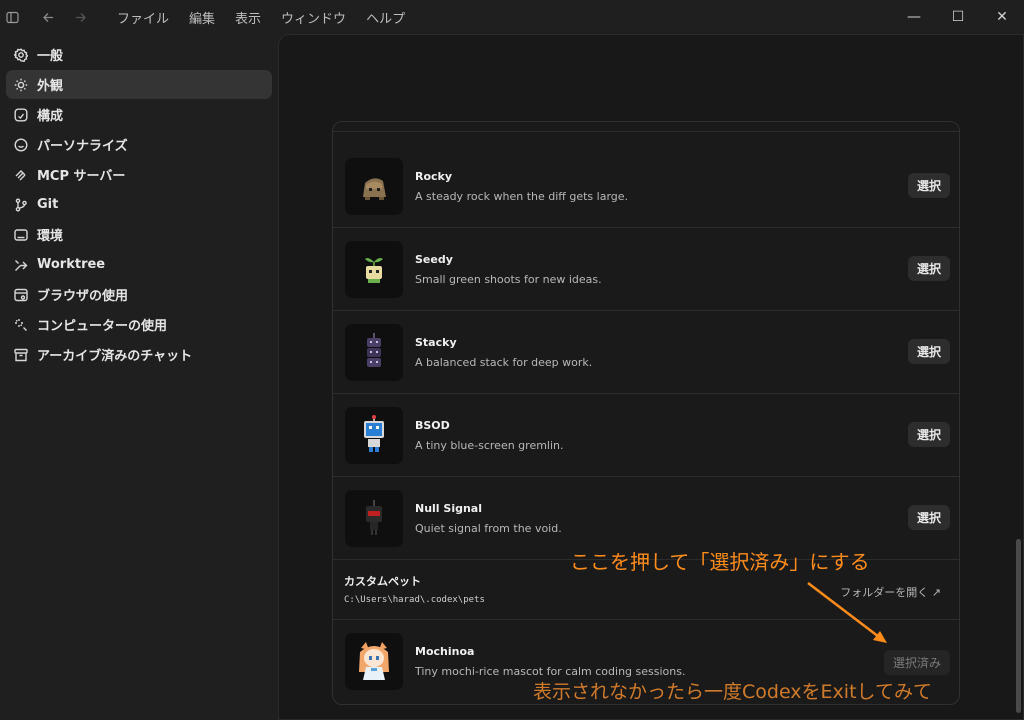 The image size is (1024, 720). I want to click on seedling-pet-icon, so click(374, 270).